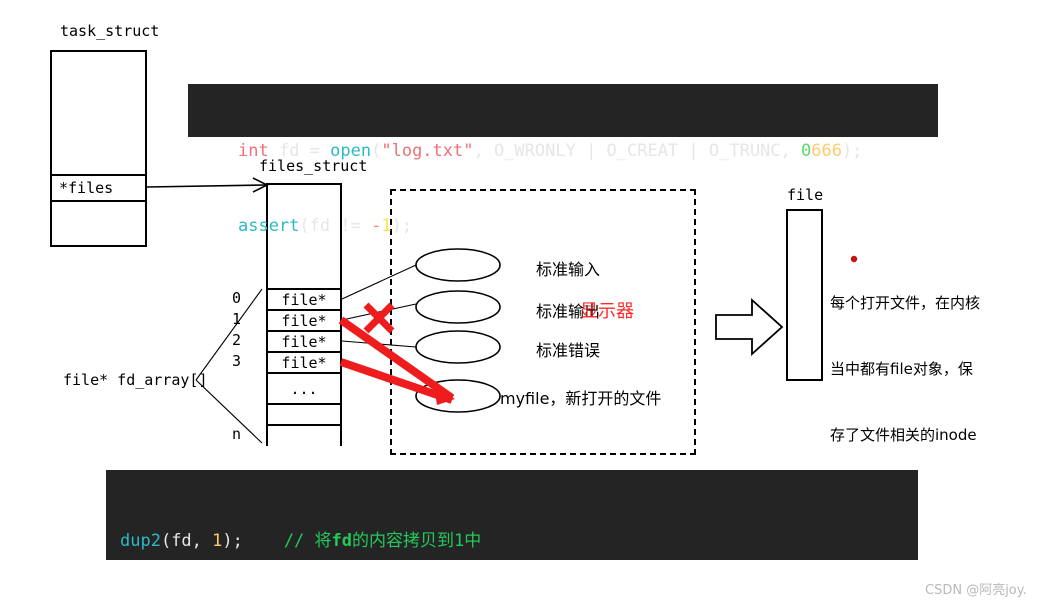  Describe the element at coordinates (289, 151) in the screenshot. I see `token-fd-decl: fd` at that location.